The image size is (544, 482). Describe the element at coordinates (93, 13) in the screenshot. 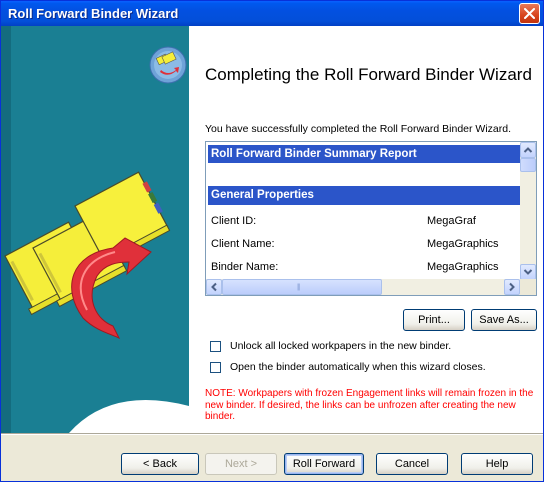

I see `window-title: Roll Forward Binder Wizard` at that location.